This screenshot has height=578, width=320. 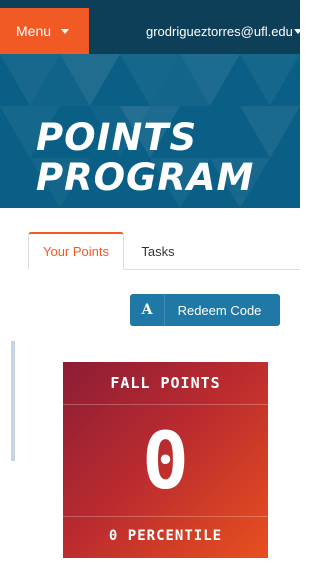 What do you see at coordinates (165, 536) in the screenshot?
I see `points-percentile: 0 PERCENTILE` at bounding box center [165, 536].